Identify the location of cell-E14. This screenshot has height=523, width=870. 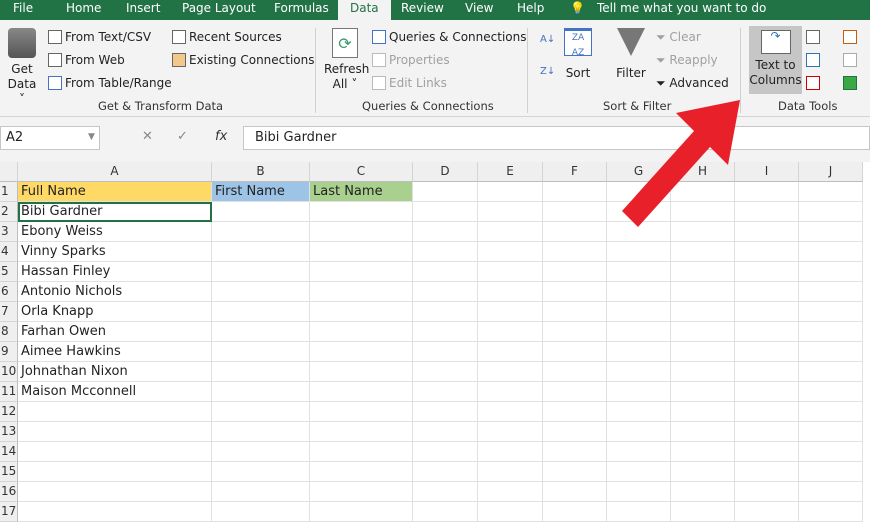
(510, 452).